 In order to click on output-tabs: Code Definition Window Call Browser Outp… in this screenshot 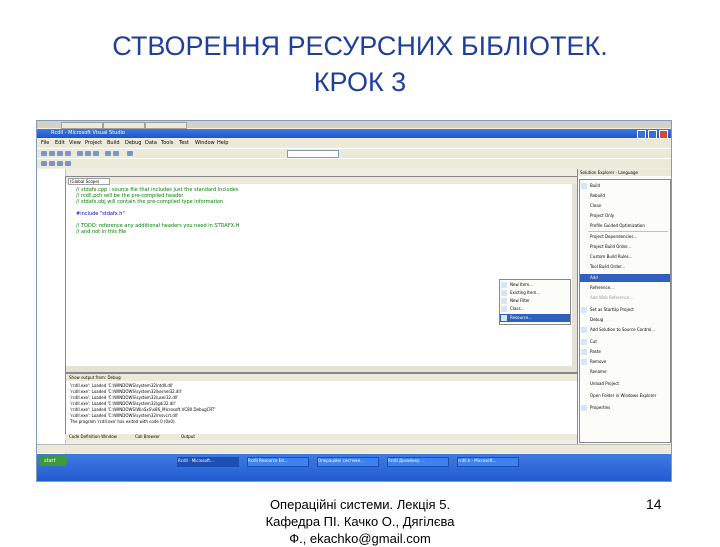, I will do `click(321, 437)`.